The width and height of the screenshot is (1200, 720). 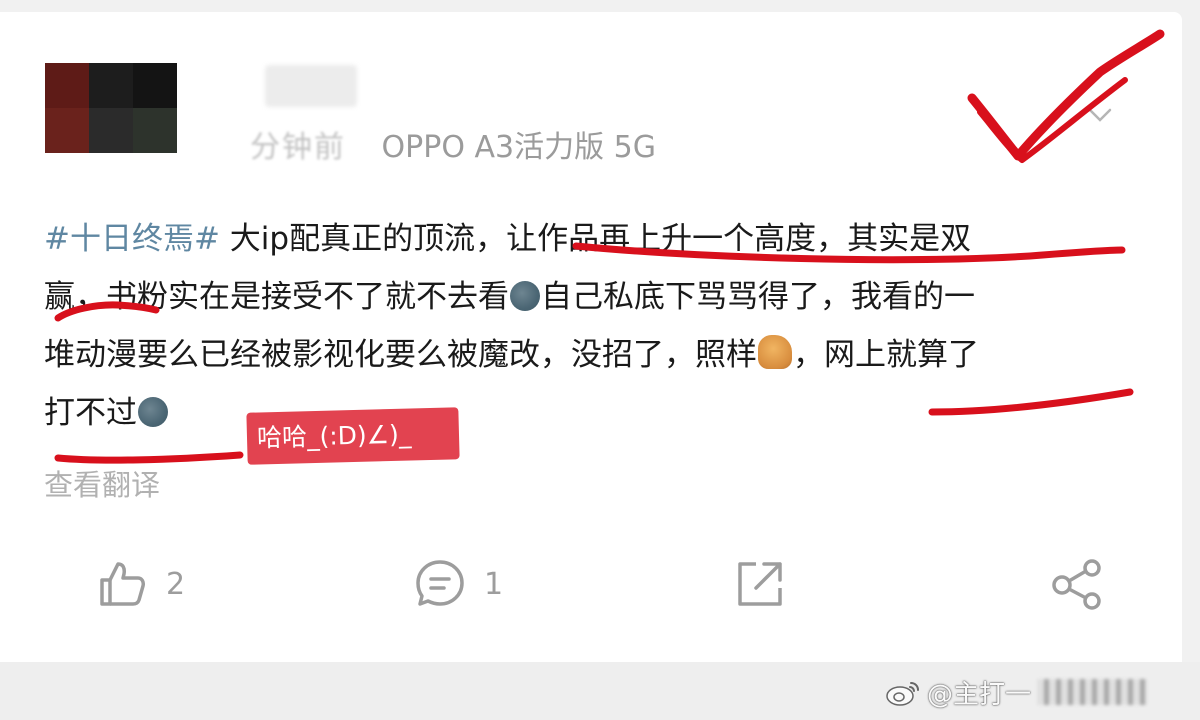 I want to click on forward-button, so click(x=1078, y=584).